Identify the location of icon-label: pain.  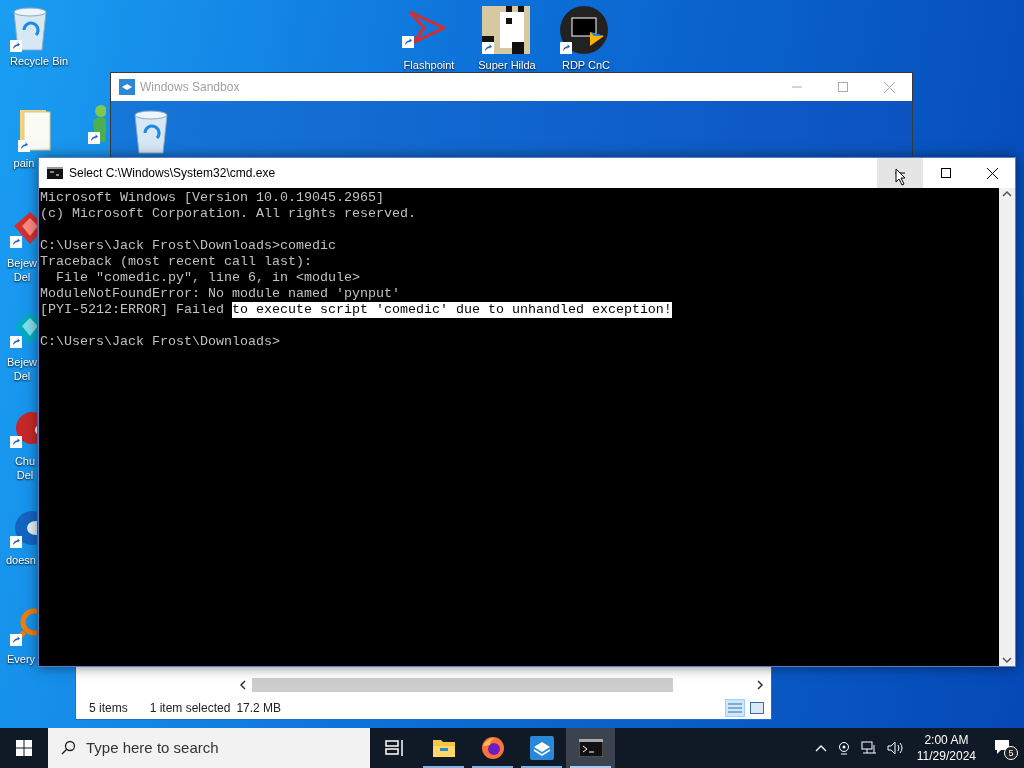
(24, 163).